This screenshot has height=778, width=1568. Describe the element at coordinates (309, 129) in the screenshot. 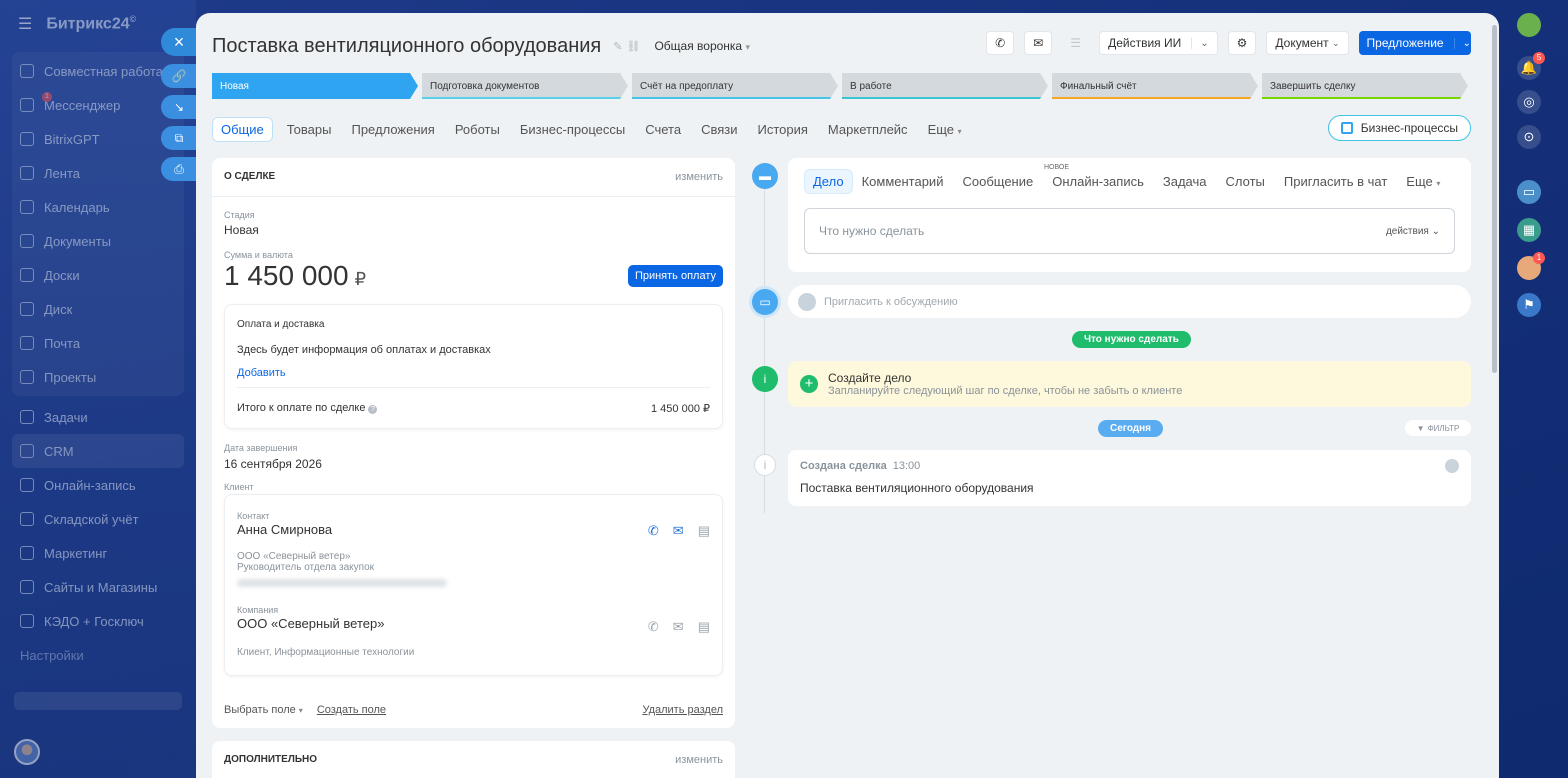

I see `tab-products: Товары` at that location.